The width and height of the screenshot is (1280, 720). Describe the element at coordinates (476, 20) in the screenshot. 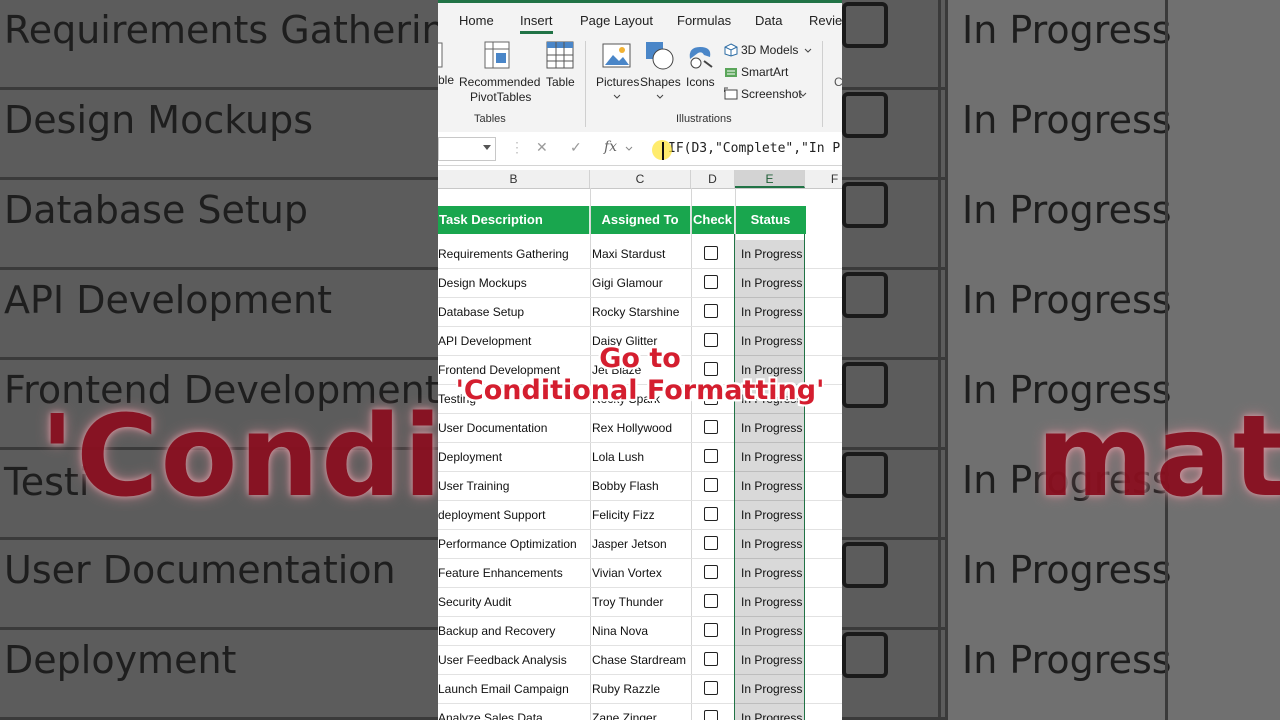

I see `tab-home: Home` at that location.